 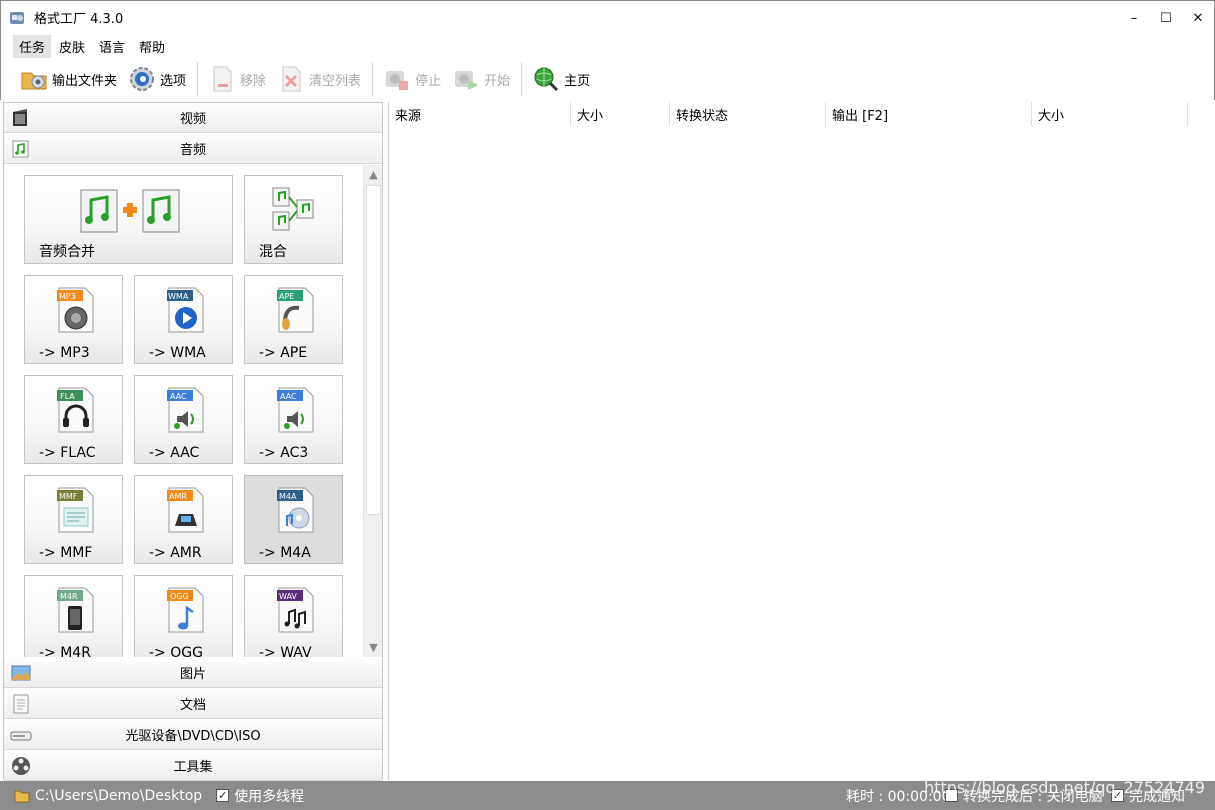 I want to click on category-video: 视频, so click(x=193, y=118).